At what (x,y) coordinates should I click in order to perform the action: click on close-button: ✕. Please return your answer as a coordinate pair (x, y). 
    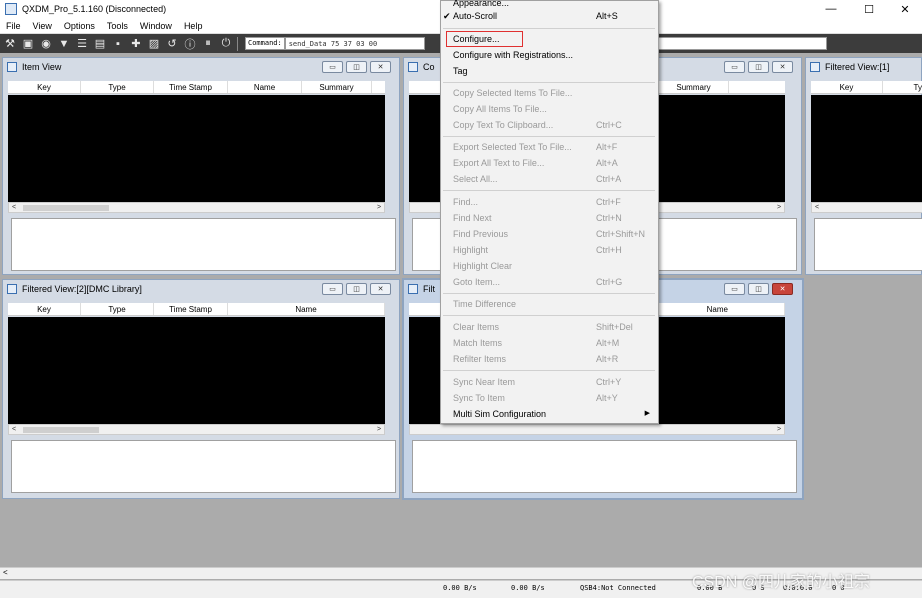
    Looking at the image, I should click on (905, 9).